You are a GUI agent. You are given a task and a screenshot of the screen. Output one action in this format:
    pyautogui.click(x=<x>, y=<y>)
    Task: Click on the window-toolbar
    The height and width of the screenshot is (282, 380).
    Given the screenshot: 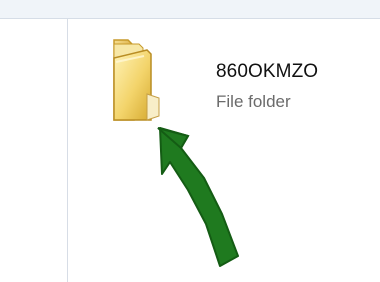 What is the action you would take?
    pyautogui.click(x=190, y=9)
    